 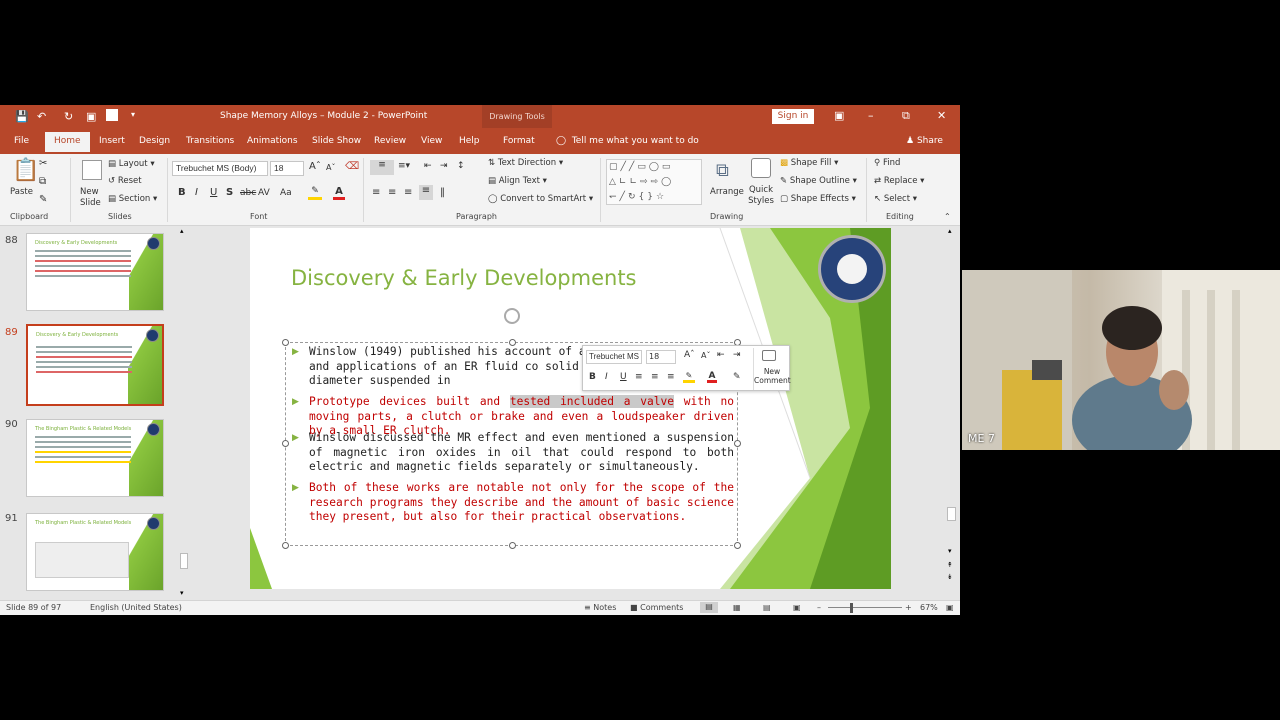 What do you see at coordinates (428, 166) in the screenshot?
I see `decrease-indent-icon: ⇤` at bounding box center [428, 166].